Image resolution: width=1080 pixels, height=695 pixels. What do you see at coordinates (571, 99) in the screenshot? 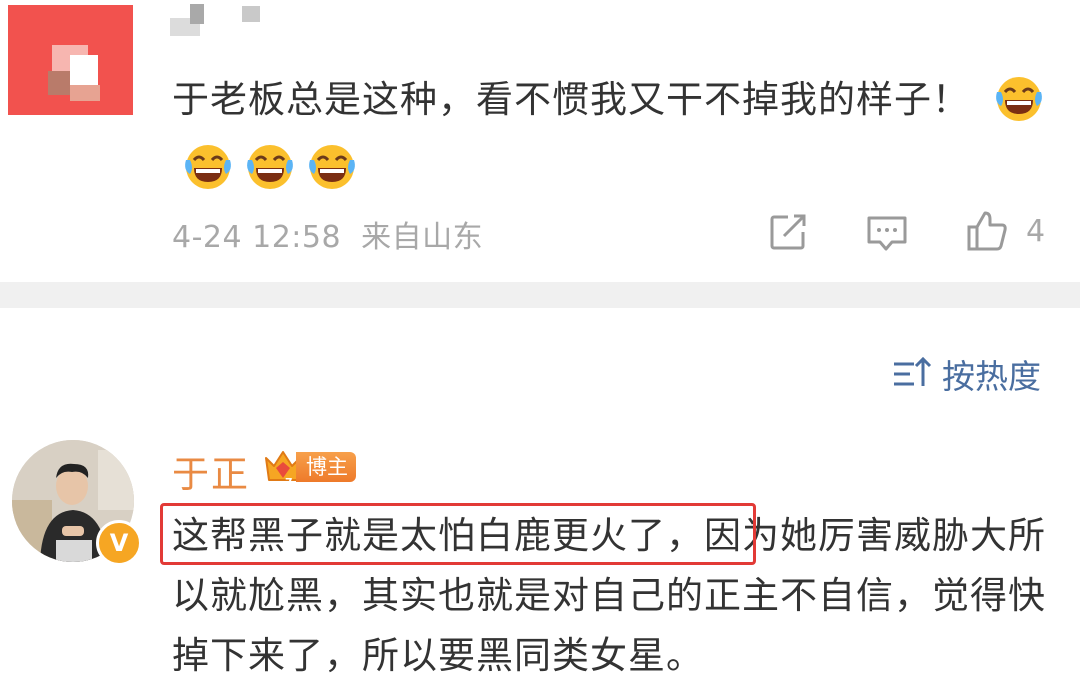
I see `comment-body: 于老板总是这种，看不惯我又干不掉我的样子！` at bounding box center [571, 99].